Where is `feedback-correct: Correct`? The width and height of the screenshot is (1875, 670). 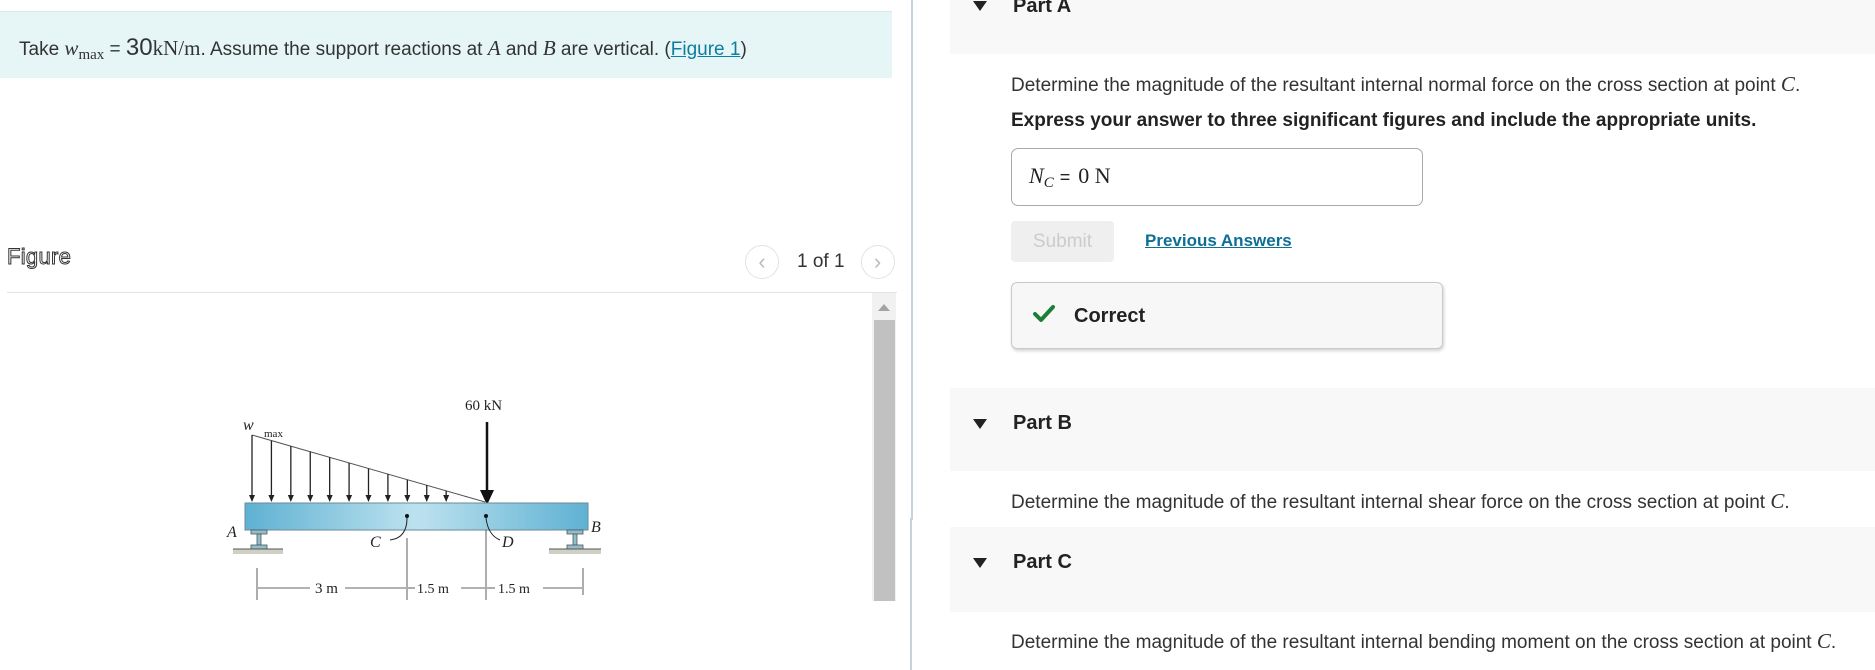
feedback-correct: Correct is located at coordinates (1227, 315).